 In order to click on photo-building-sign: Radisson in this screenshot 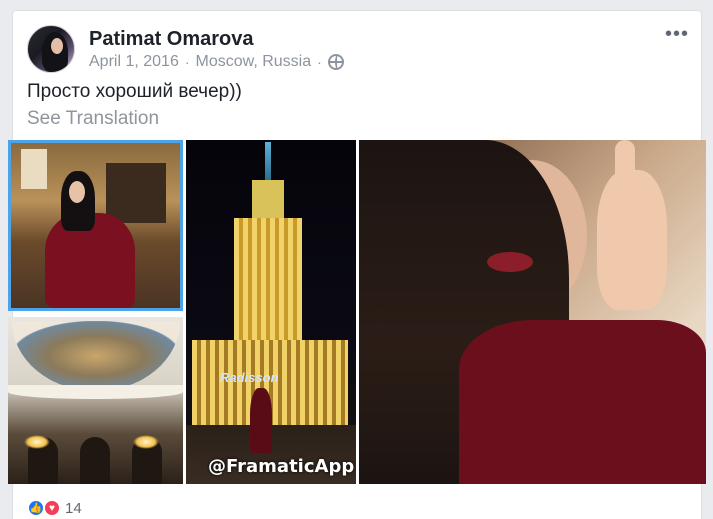, I will do `click(249, 377)`.